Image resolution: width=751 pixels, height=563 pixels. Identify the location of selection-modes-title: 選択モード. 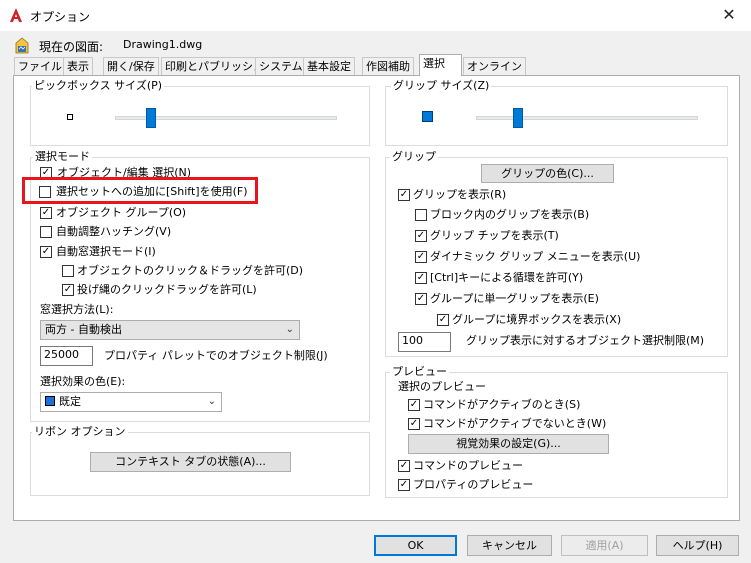
(62, 156).